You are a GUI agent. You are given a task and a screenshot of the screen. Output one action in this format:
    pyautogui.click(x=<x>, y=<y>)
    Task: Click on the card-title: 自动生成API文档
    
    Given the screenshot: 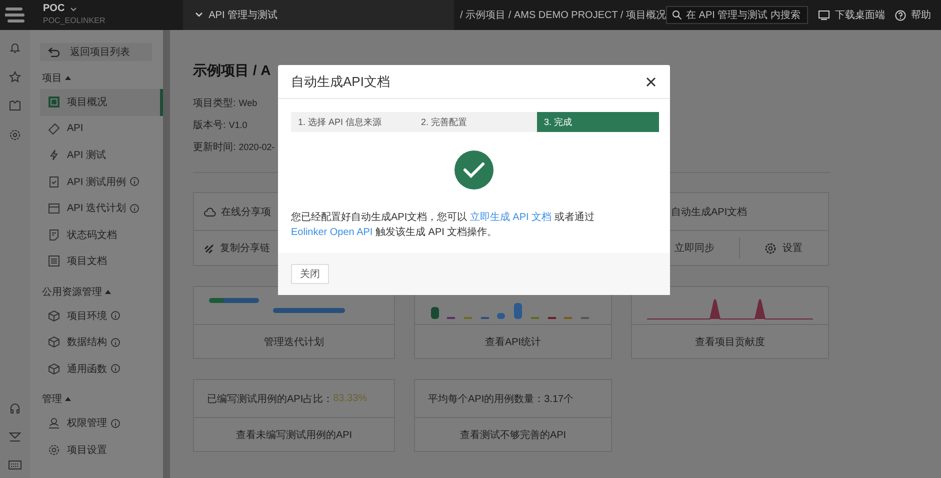 What is the action you would take?
    pyautogui.click(x=709, y=212)
    